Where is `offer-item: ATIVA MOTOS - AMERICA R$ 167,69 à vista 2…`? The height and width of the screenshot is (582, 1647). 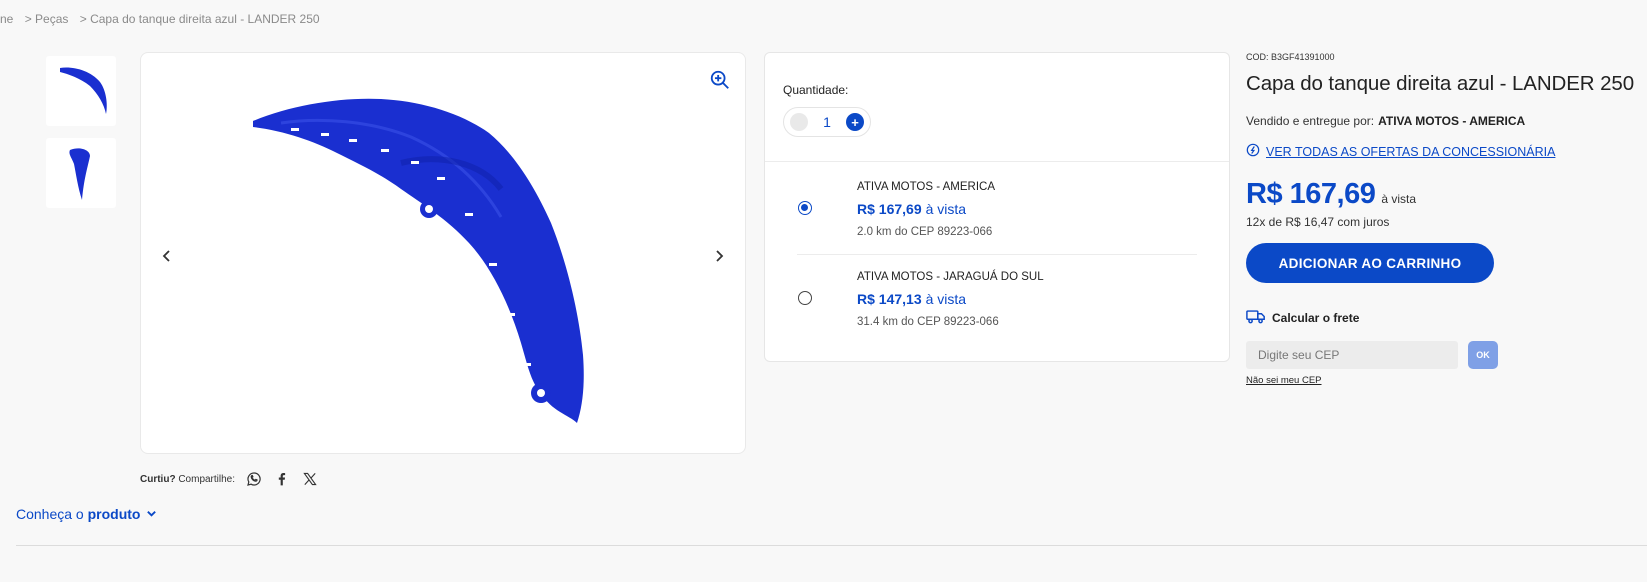
offer-item: ATIVA MOTOS - AMERICA R$ 167,69 à vista 2… is located at coordinates (997, 206).